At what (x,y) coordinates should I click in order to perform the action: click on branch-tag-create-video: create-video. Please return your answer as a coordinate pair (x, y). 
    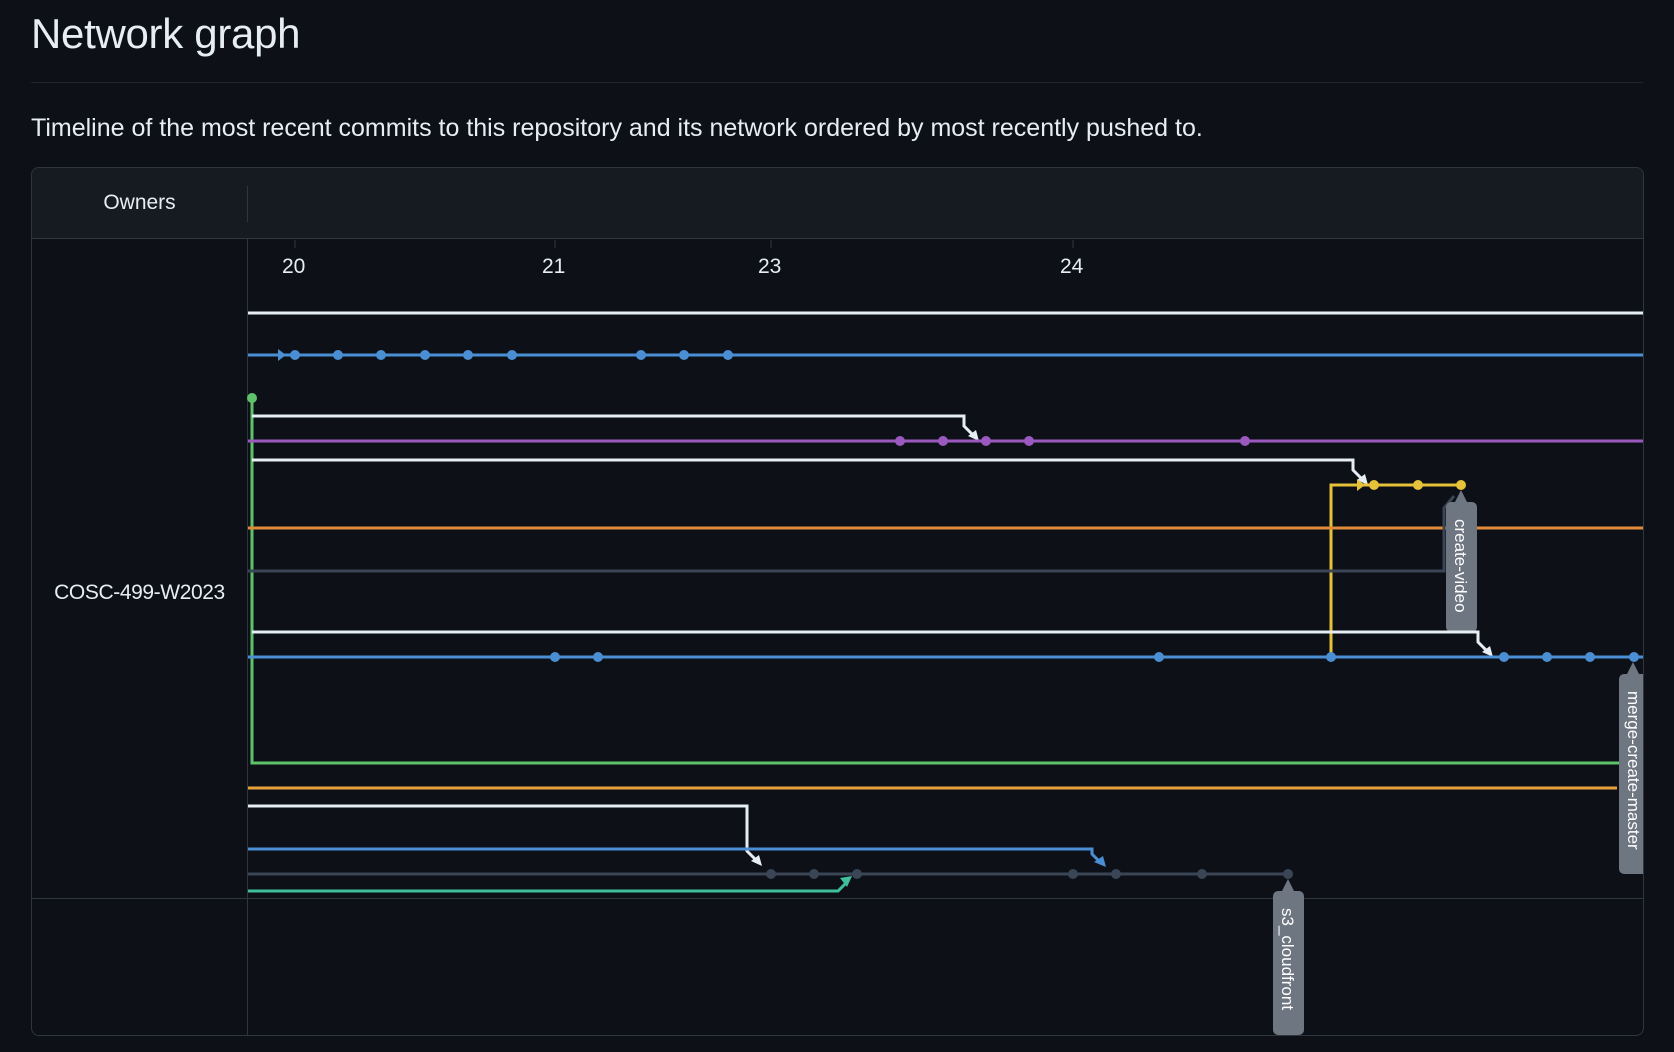
    Looking at the image, I should click on (1461, 561).